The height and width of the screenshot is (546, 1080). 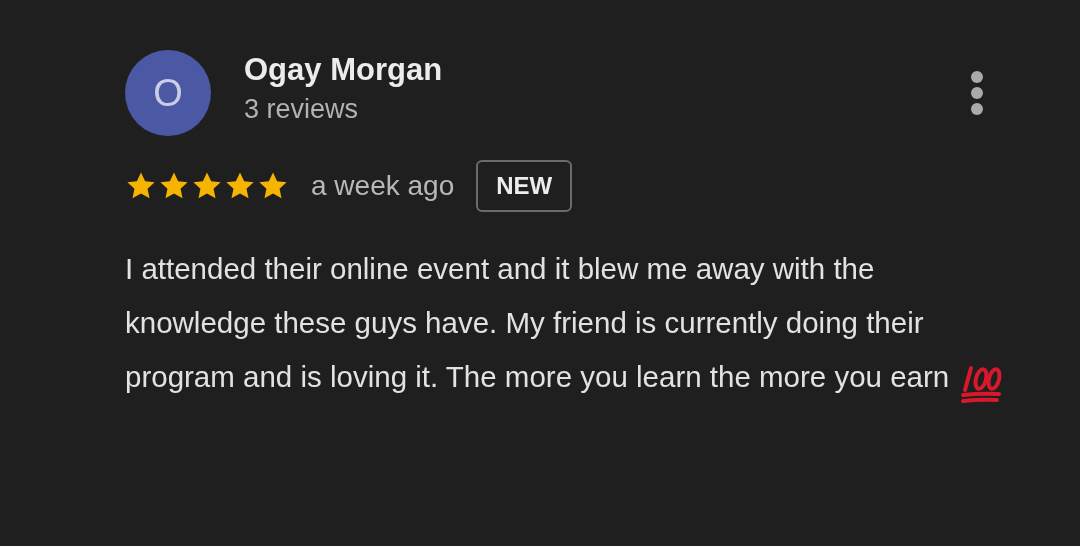 What do you see at coordinates (524, 186) in the screenshot?
I see `new-badge: NEW` at bounding box center [524, 186].